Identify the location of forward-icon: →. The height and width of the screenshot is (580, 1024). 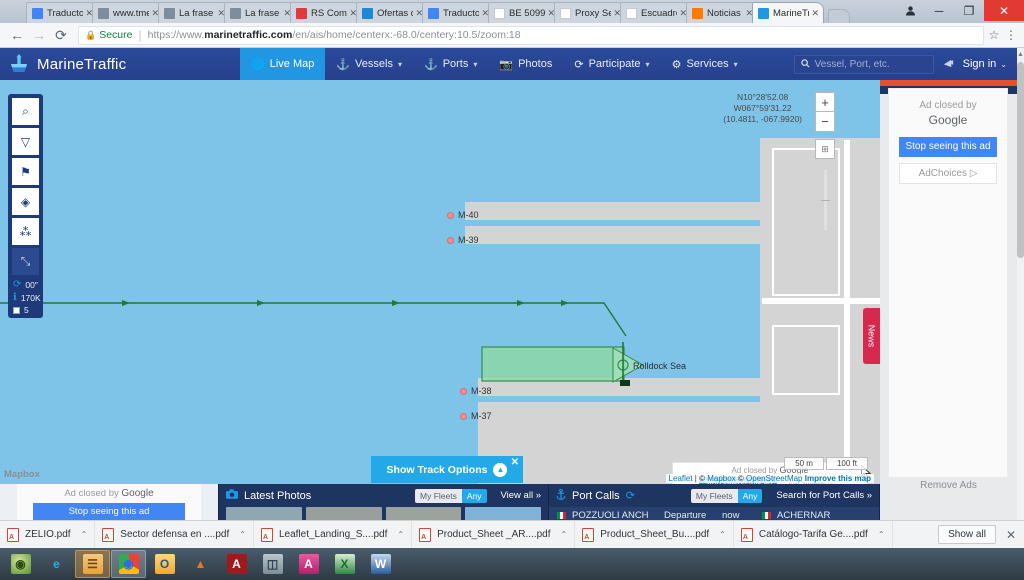
(39, 35).